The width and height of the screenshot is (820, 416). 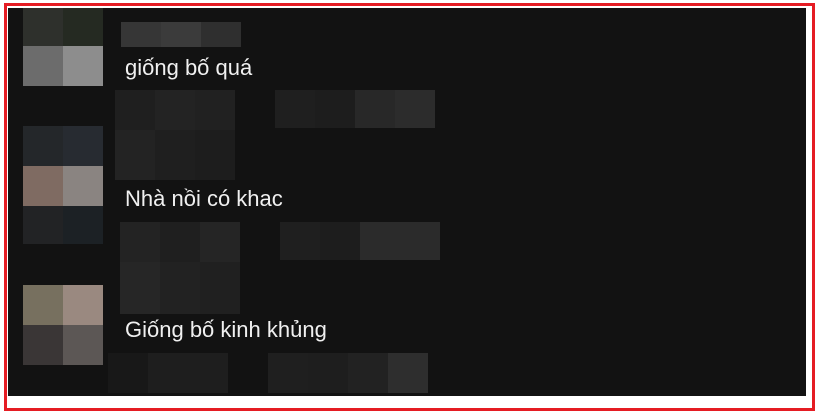 I want to click on comment-text: Giống bố kinh khủng, so click(x=226, y=329).